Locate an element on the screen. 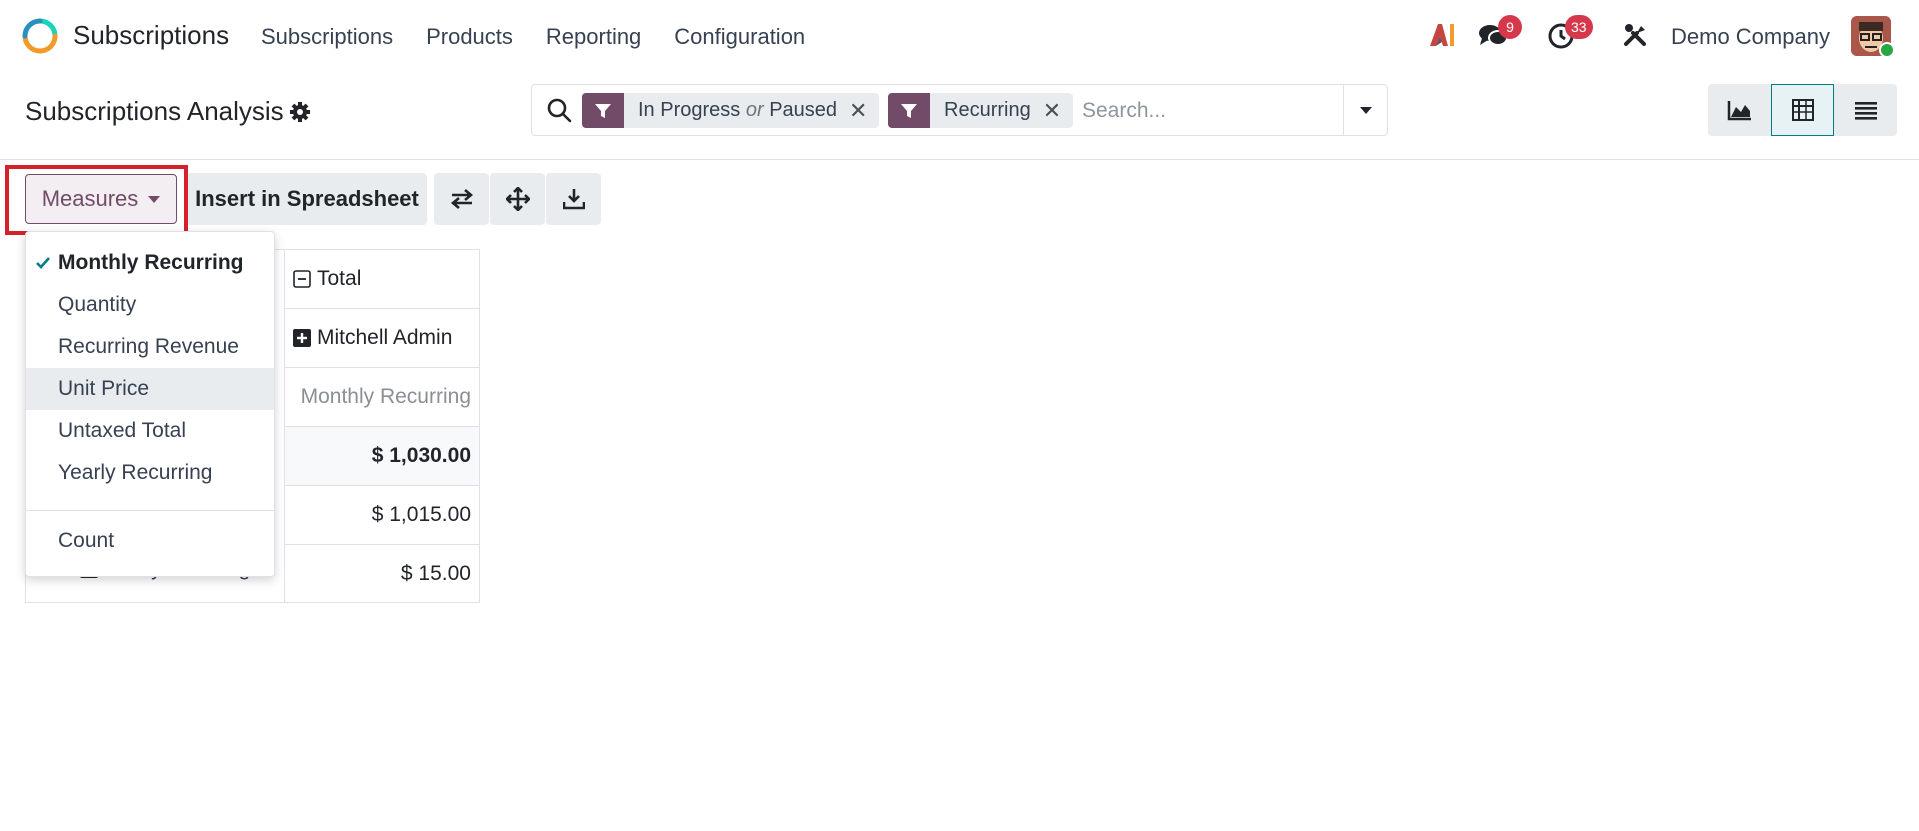  measure-label: Untaxed Total is located at coordinates (122, 430).